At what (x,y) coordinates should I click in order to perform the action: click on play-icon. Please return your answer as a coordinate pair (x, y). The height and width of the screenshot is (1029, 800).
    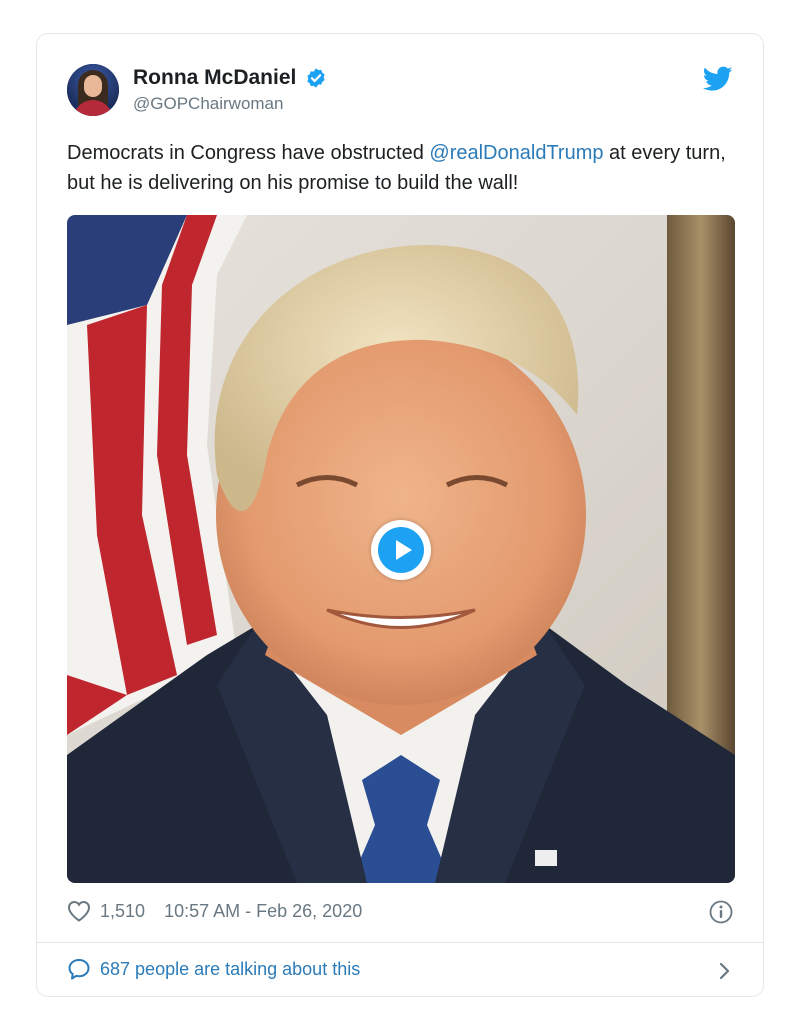
    Looking at the image, I should click on (401, 550).